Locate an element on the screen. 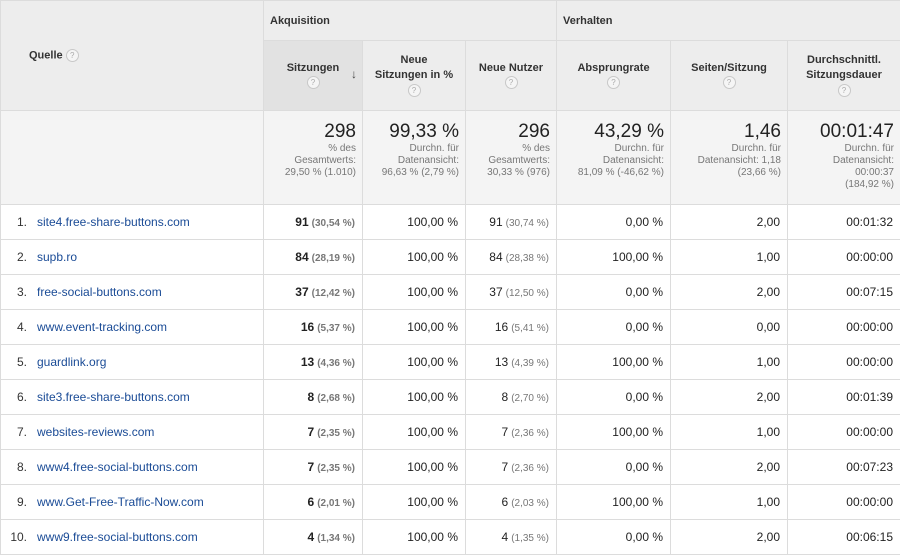 The width and height of the screenshot is (900, 555). row-index: 3. is located at coordinates (19, 292).